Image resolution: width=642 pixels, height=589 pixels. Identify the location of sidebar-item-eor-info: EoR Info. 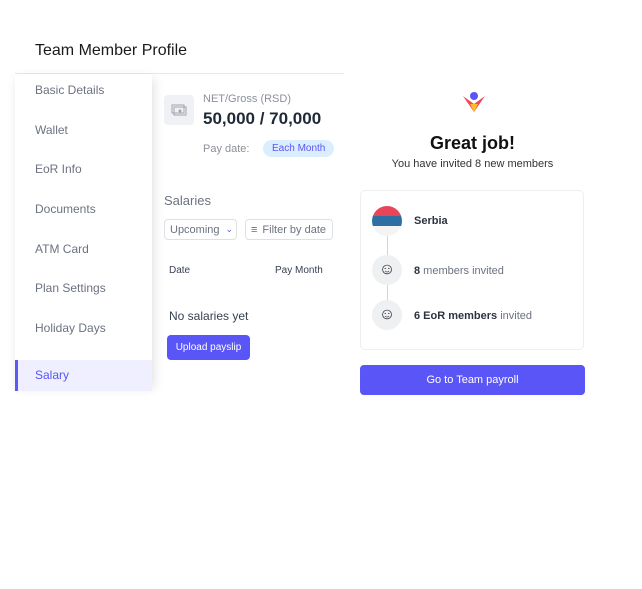
(83, 173).